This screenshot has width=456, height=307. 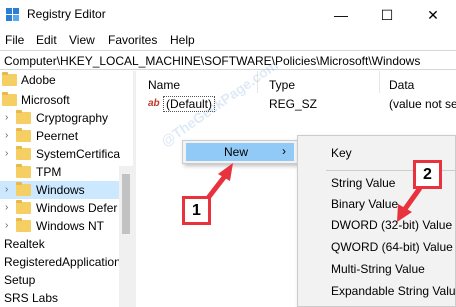 I want to click on context-menu: New ›, so click(x=240, y=152).